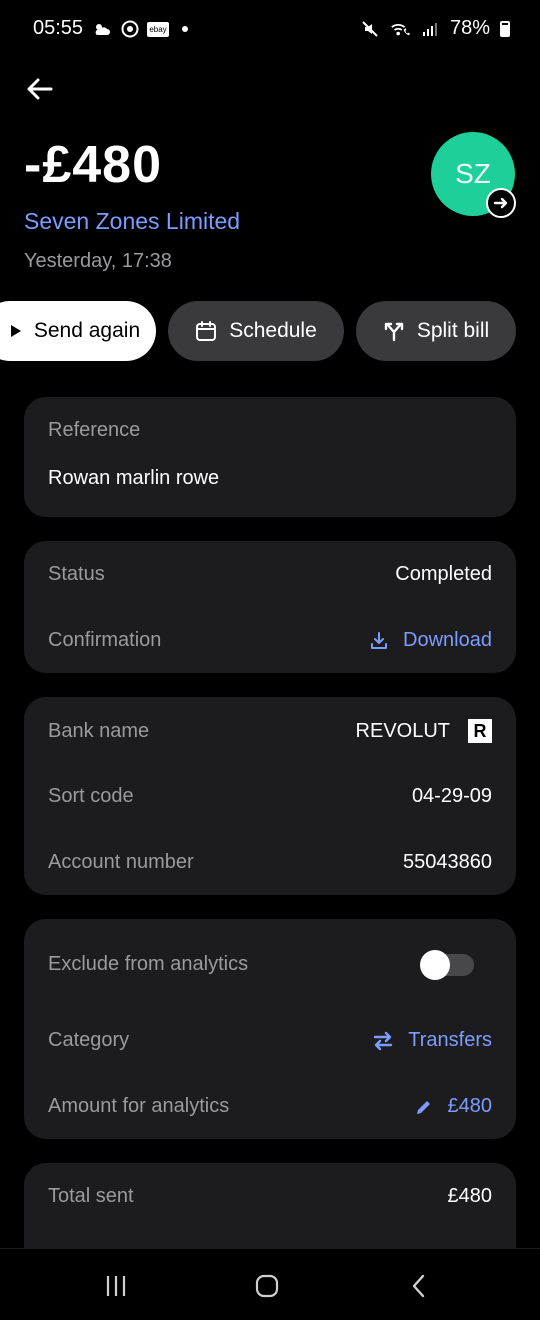 This screenshot has width=540, height=1320. I want to click on arrow-right-icon, so click(500, 203).